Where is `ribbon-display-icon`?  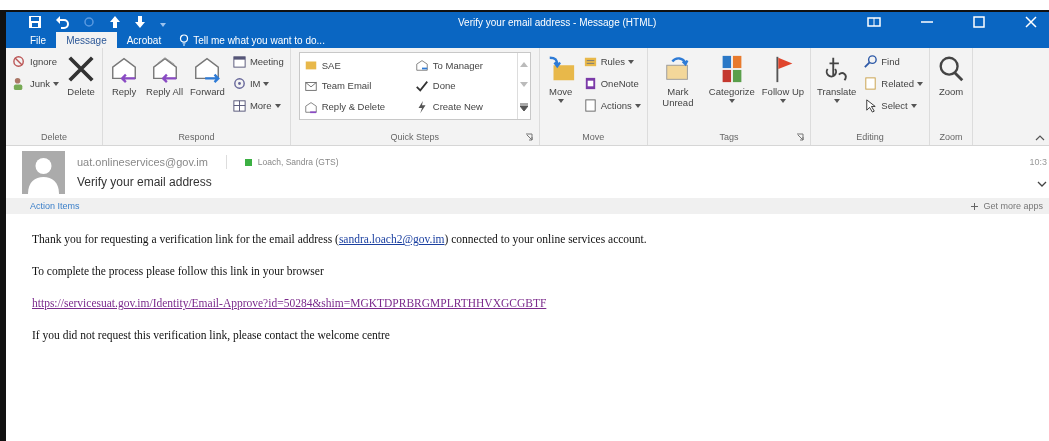
ribbon-display-icon is located at coordinates (874, 22).